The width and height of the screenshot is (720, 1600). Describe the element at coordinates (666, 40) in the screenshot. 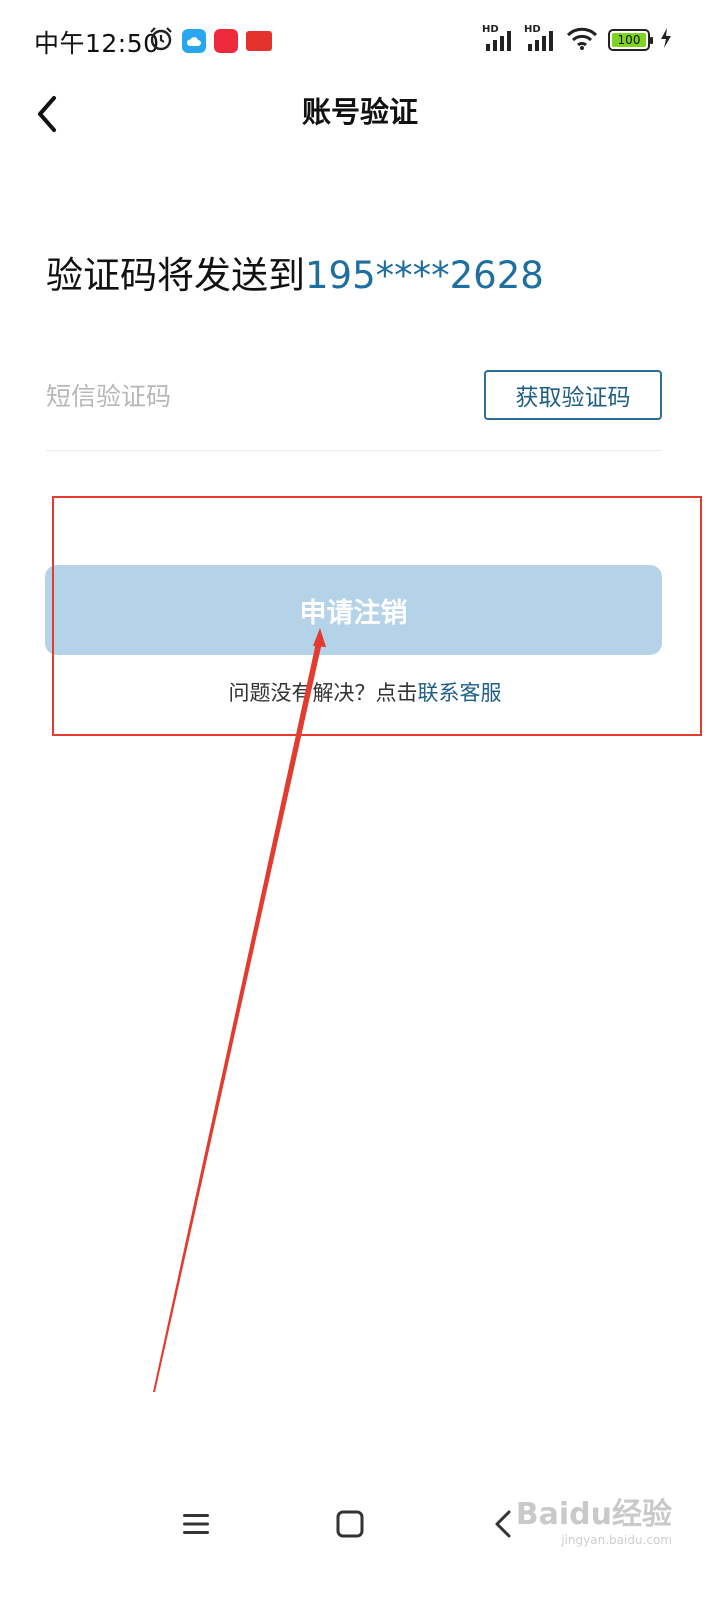

I see `charging-icon` at that location.